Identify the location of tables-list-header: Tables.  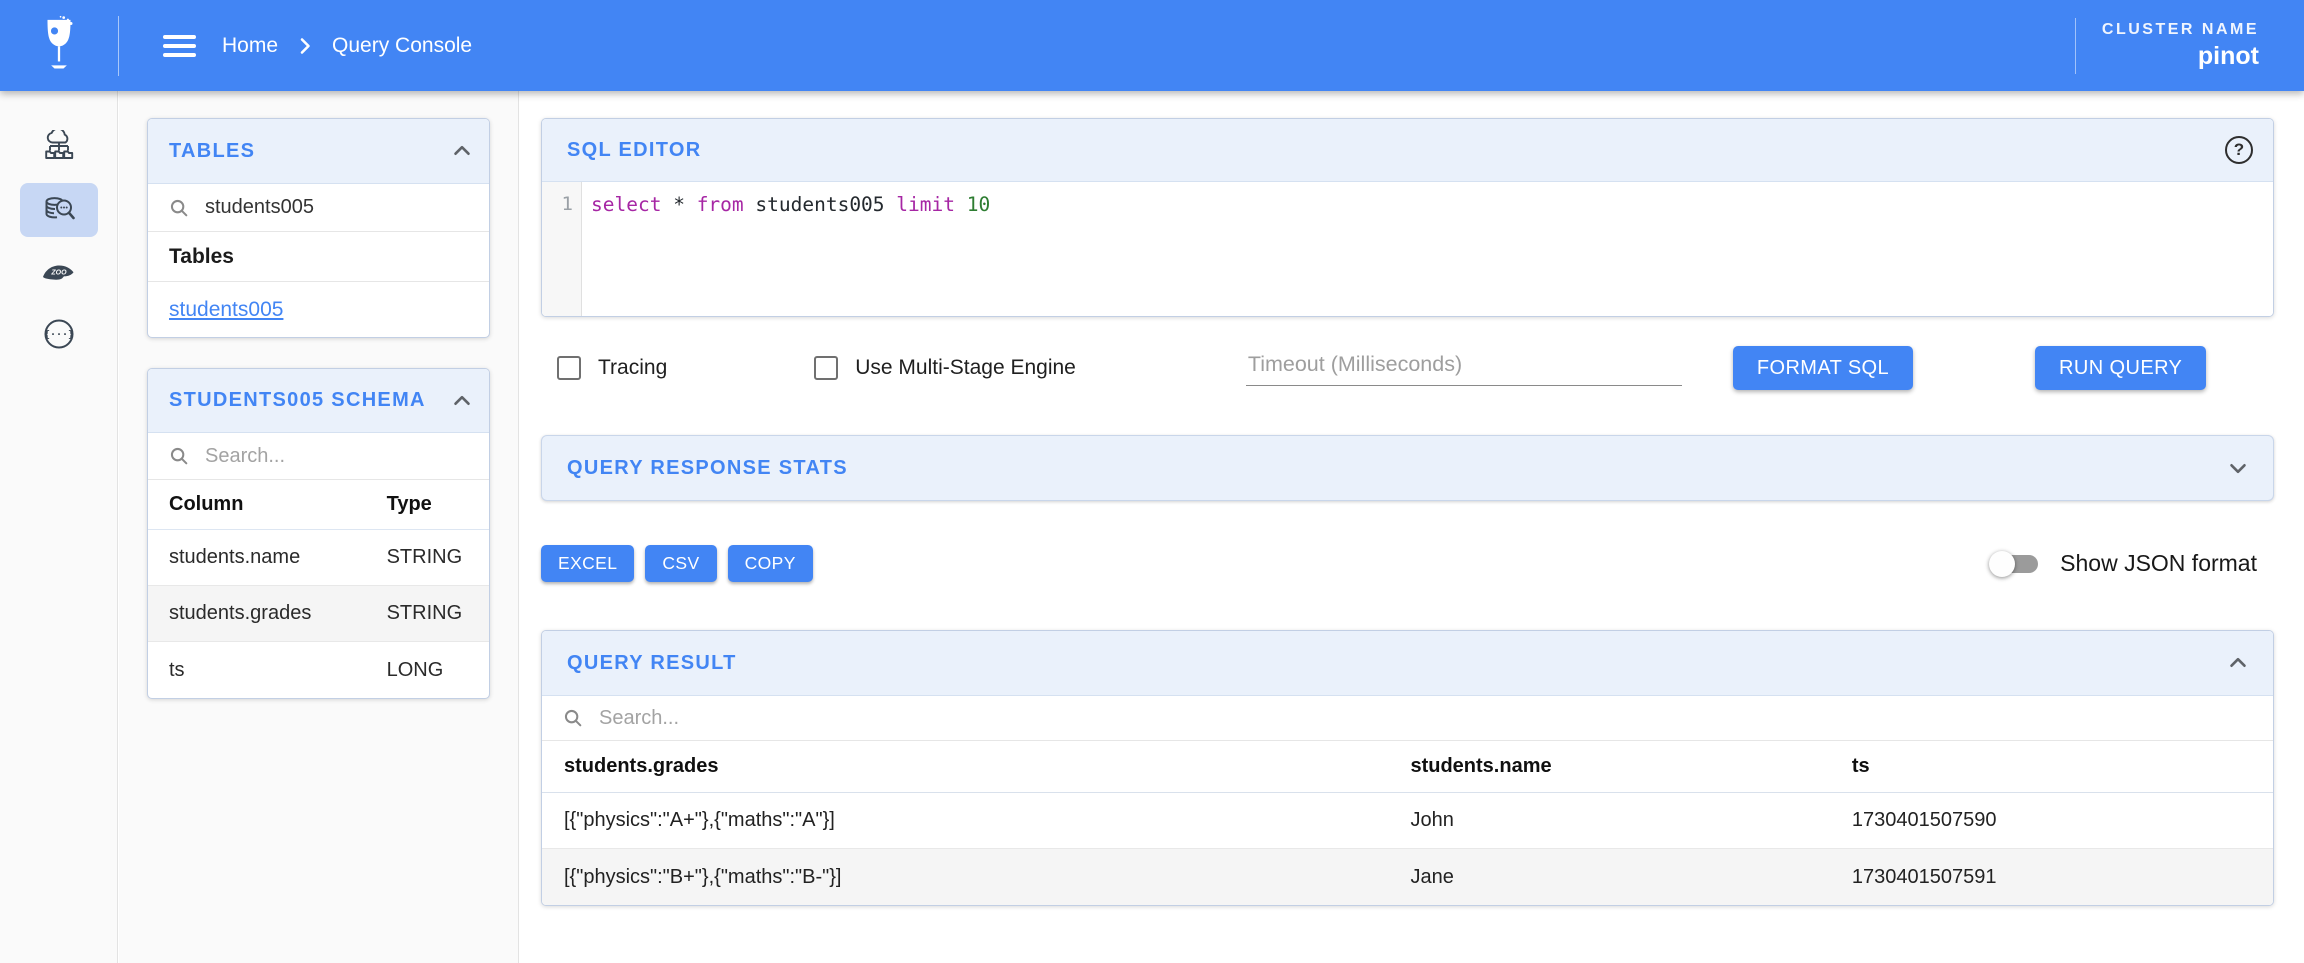
(318, 257).